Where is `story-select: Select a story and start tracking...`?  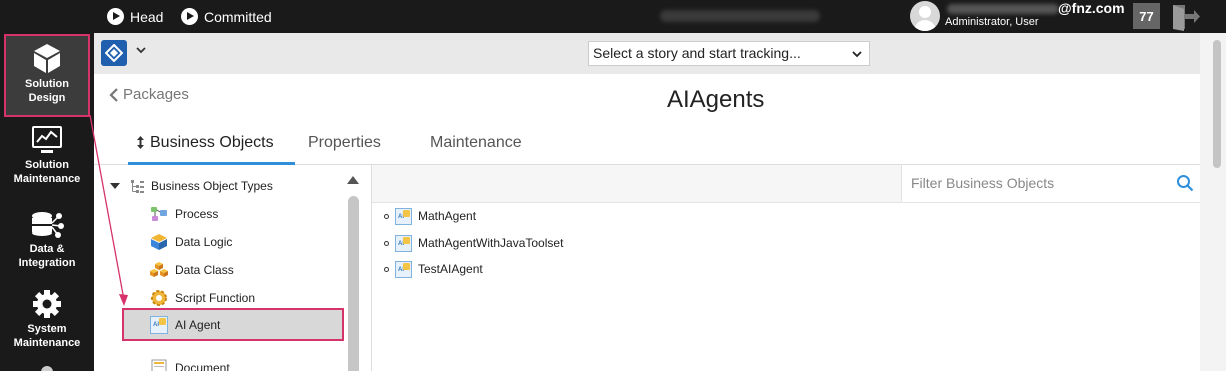
story-select: Select a story and start tracking... is located at coordinates (729, 53).